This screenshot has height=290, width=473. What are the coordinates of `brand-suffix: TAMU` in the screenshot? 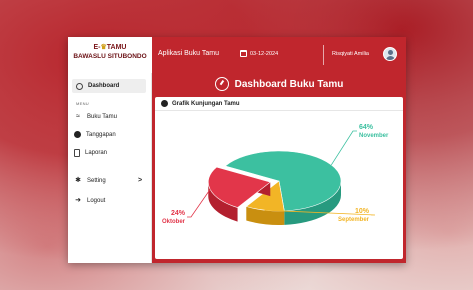 It's located at (116, 47).